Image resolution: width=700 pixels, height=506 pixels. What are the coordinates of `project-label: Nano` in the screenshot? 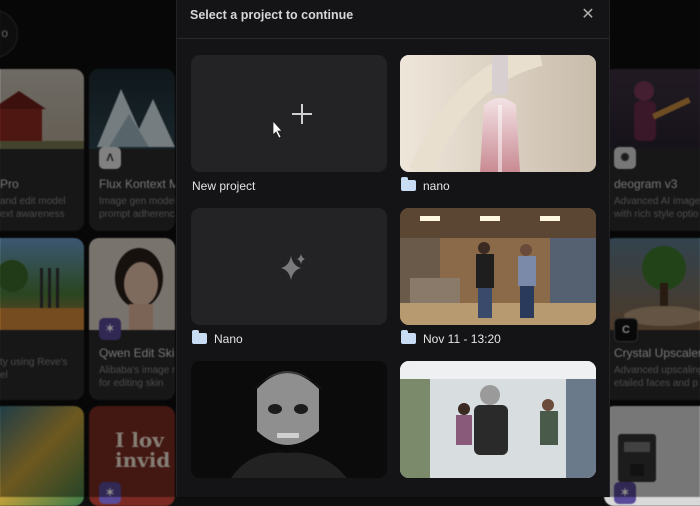 It's located at (217, 338).